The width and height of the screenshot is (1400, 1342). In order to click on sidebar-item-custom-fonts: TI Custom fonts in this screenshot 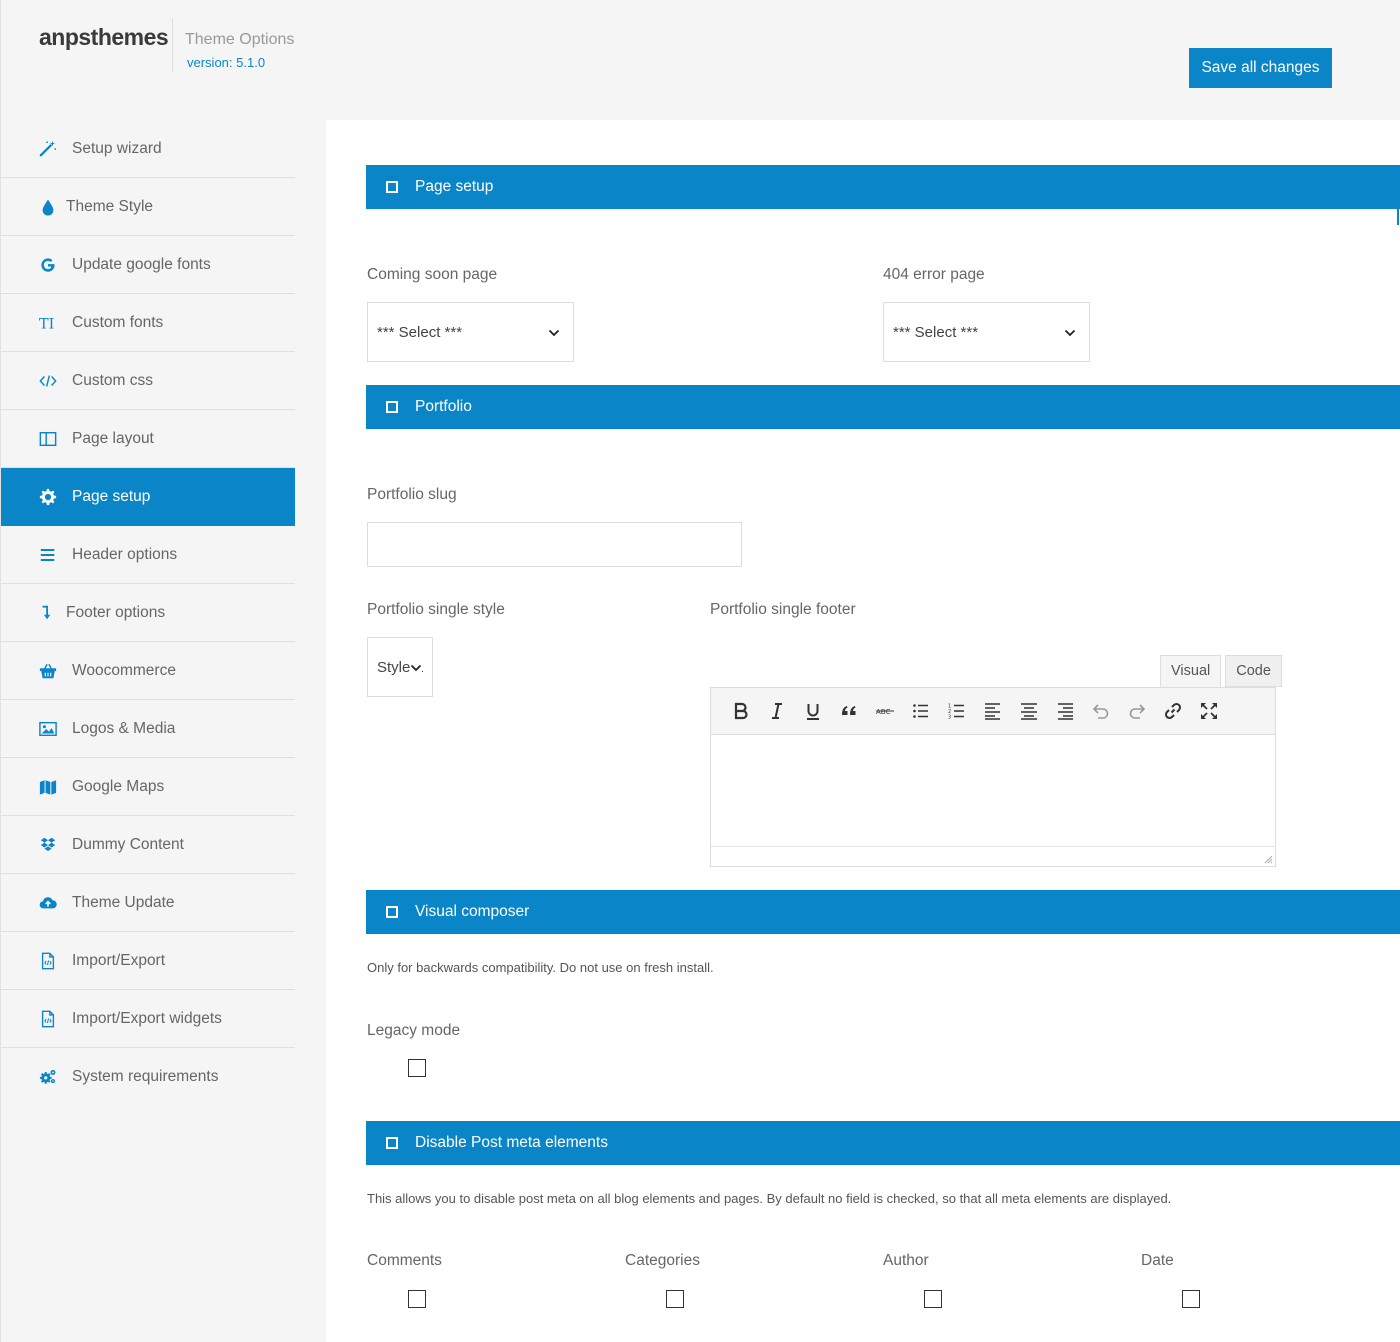, I will do `click(148, 323)`.